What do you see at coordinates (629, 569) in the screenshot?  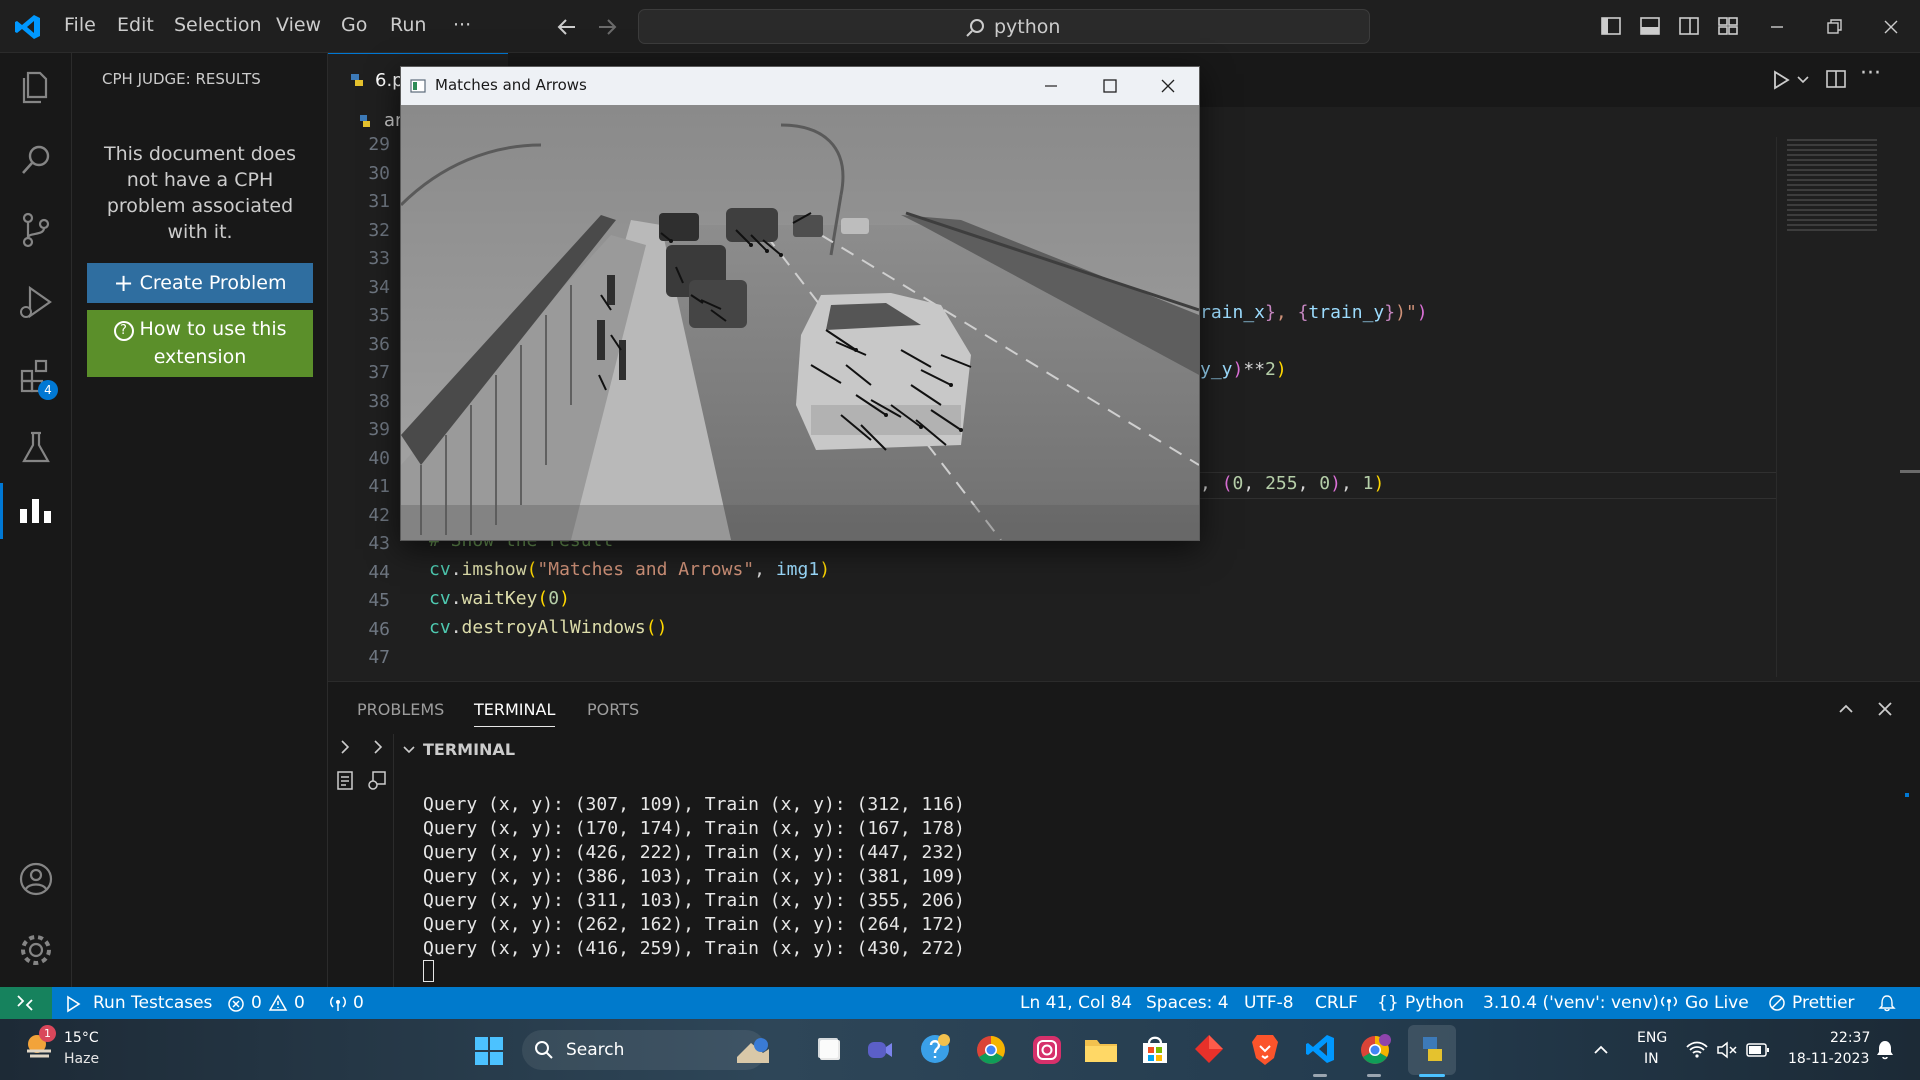 I see `code-line-44: cv.imshow("Matches and Arrows", img1)` at bounding box center [629, 569].